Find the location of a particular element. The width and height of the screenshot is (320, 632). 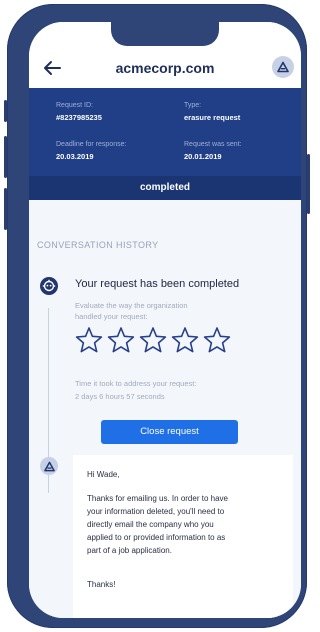

time-label: Time it took to address your request: is located at coordinates (136, 383).